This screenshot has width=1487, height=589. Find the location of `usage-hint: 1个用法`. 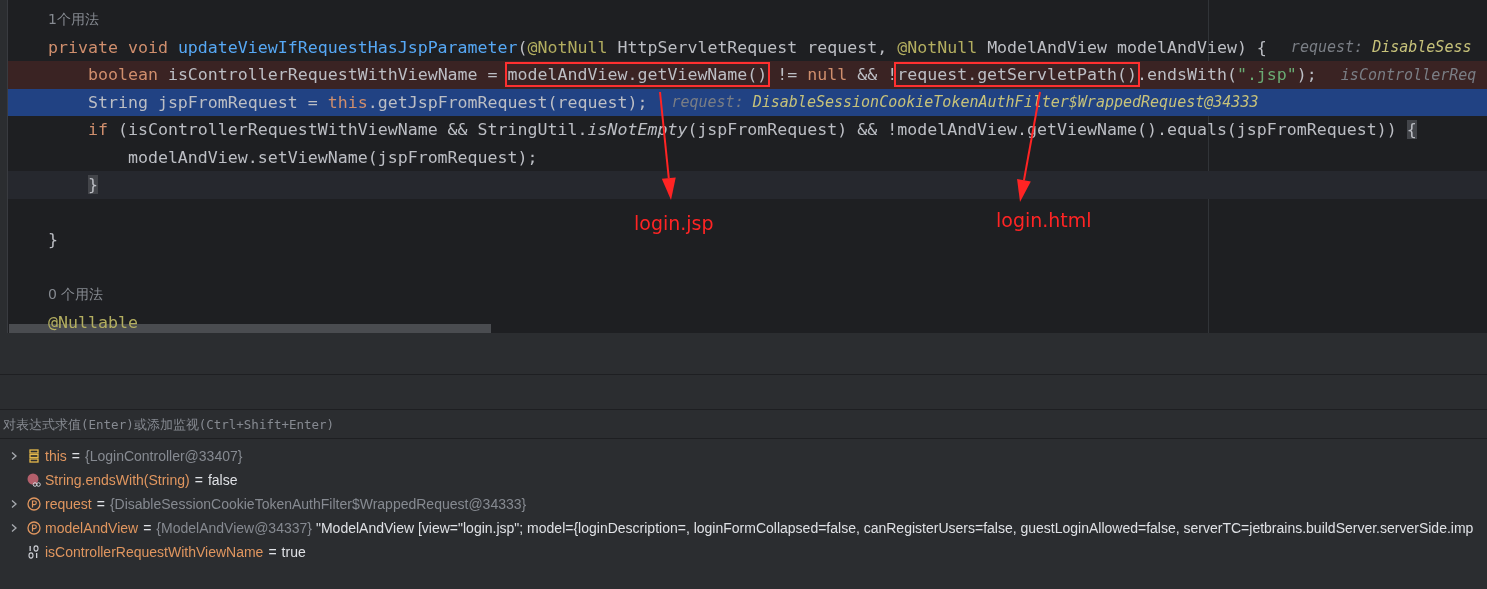

usage-hint: 1个用法 is located at coordinates (73, 19).